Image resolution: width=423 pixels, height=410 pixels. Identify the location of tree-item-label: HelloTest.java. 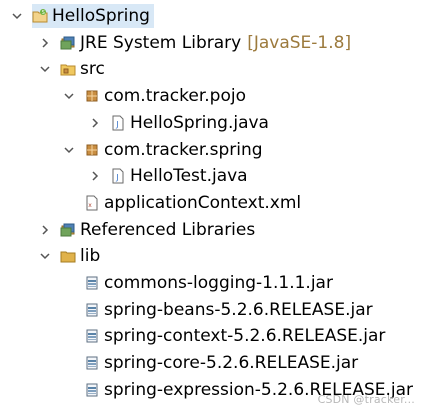
(189, 176).